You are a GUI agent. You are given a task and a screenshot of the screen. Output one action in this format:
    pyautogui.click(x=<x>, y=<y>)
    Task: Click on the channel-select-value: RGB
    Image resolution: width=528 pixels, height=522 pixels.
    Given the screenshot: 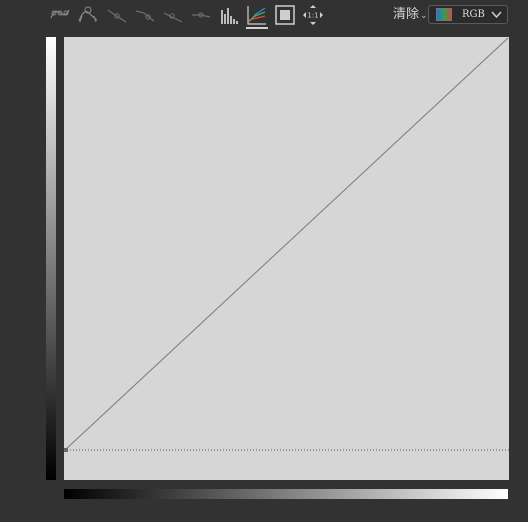 What is the action you would take?
    pyautogui.click(x=473, y=14)
    